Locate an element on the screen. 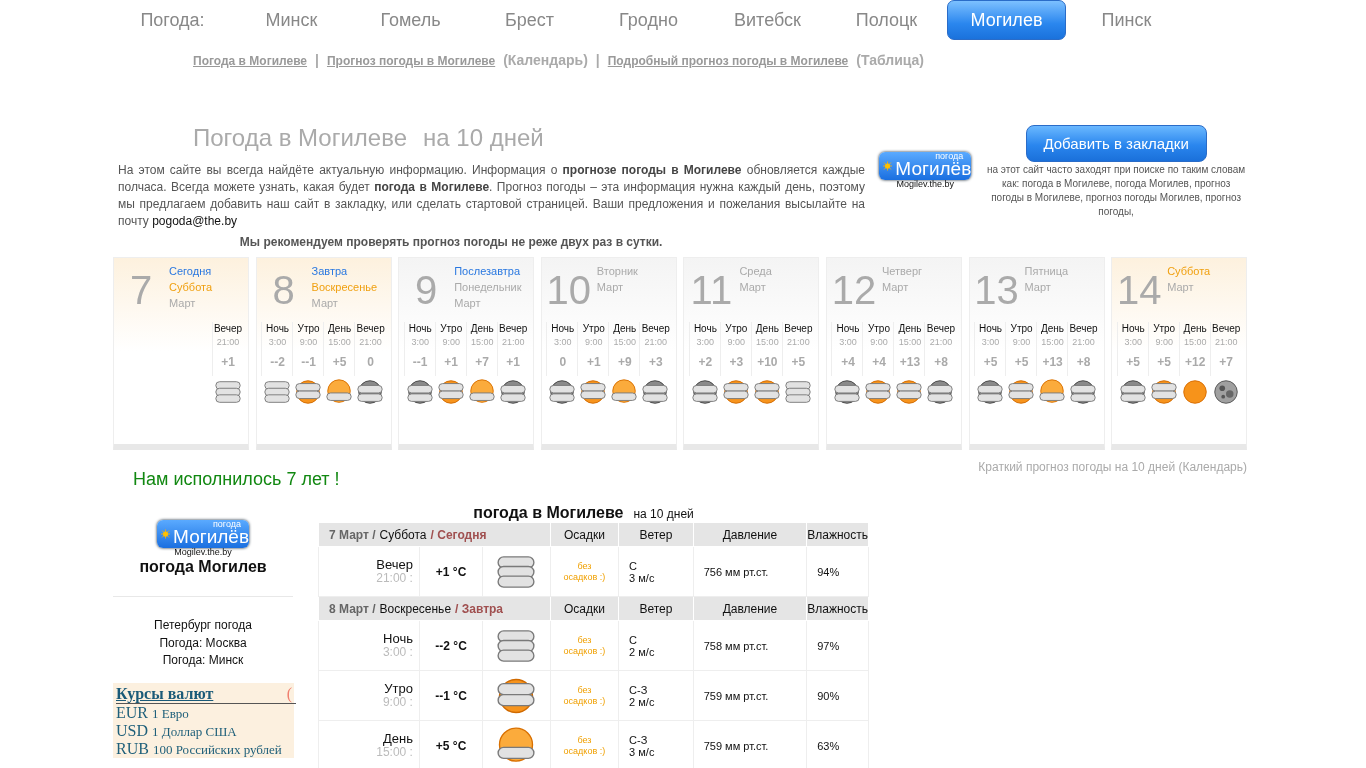 Image resolution: width=1366 pixels, height=768 pixels. temperature: +3 is located at coordinates (655, 362).